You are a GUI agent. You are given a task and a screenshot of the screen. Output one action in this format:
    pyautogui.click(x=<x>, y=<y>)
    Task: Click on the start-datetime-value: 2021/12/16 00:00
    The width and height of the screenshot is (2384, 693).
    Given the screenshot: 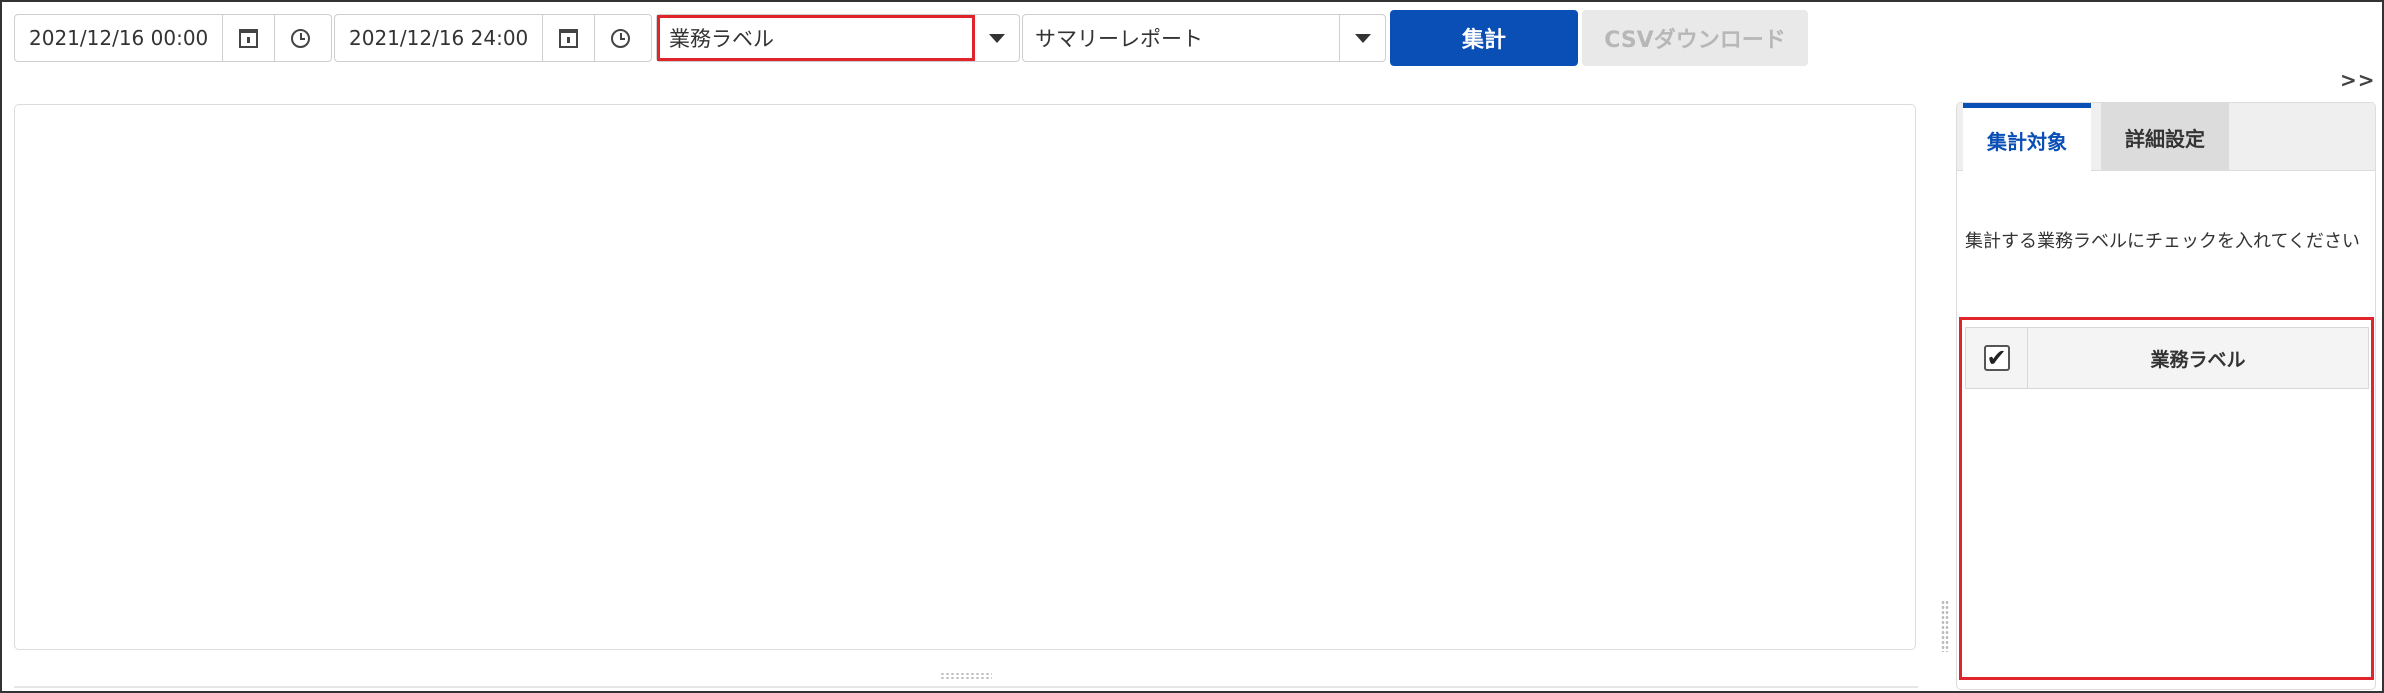 What is the action you would take?
    pyautogui.click(x=118, y=38)
    